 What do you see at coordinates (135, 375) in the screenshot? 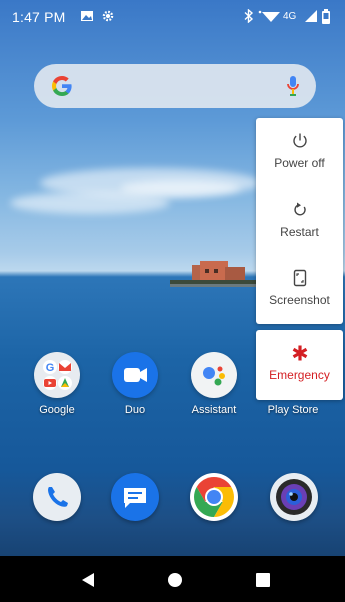
I see `duo-icon` at bounding box center [135, 375].